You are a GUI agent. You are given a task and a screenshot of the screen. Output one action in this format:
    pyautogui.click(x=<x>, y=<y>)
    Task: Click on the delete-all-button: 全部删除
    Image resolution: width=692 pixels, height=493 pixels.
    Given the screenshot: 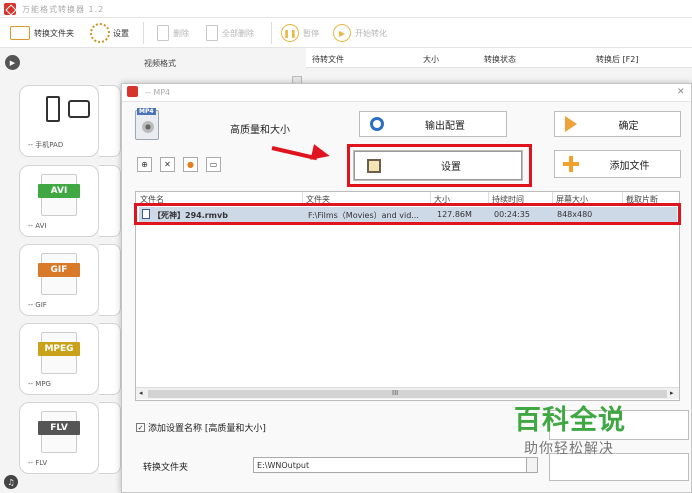 What is the action you would take?
    pyautogui.click(x=230, y=33)
    